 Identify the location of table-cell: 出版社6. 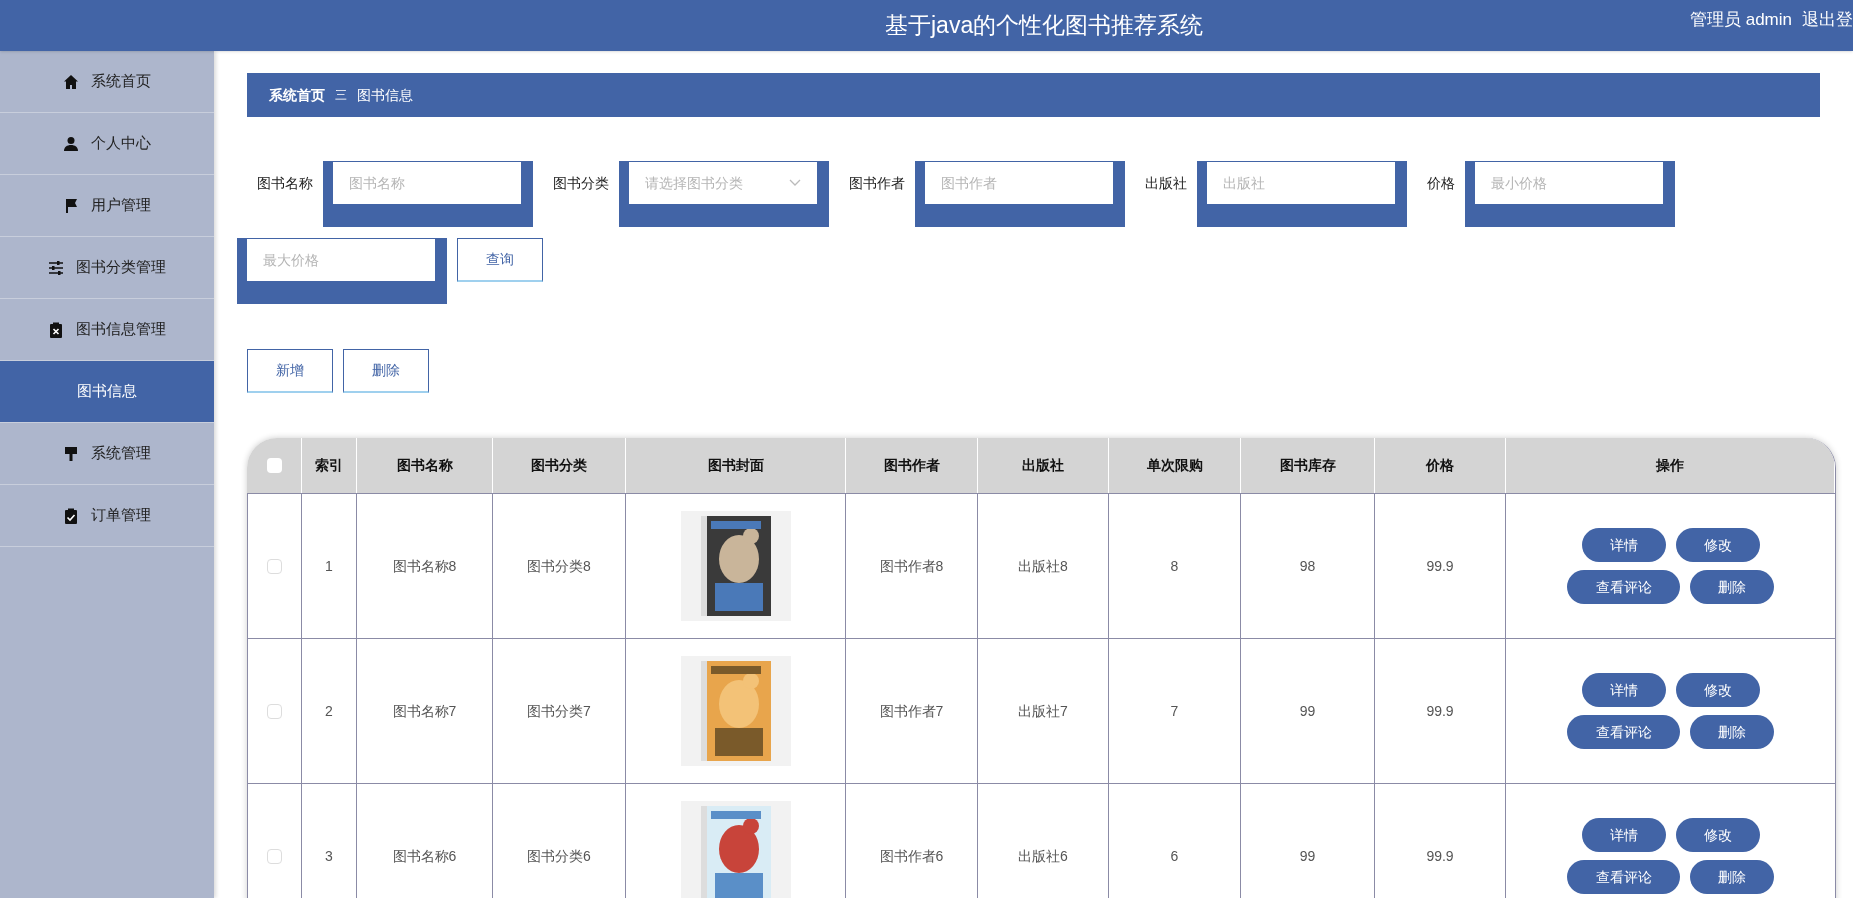
(1043, 841).